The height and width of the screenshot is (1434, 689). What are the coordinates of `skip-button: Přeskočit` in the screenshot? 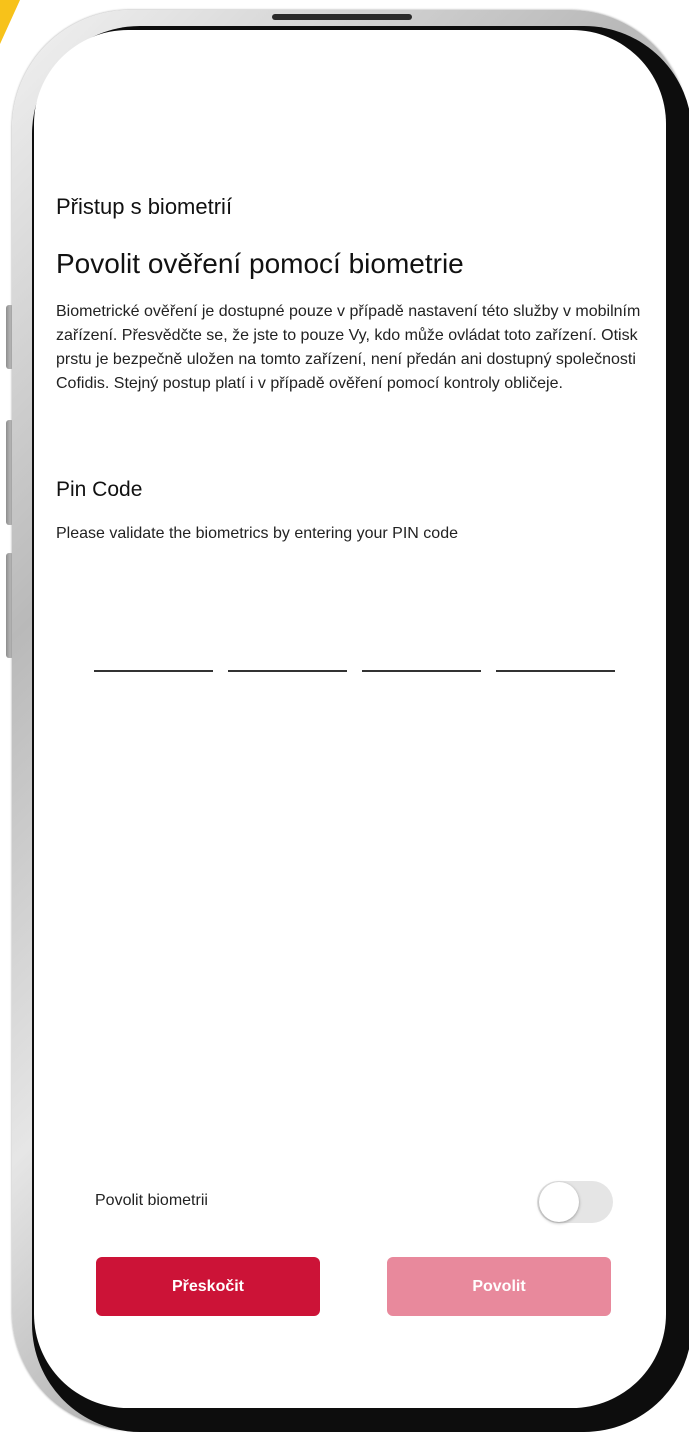 It's located at (208, 1286).